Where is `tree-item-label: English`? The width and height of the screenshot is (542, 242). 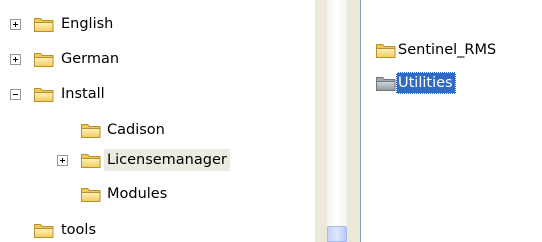
tree-item-label: English is located at coordinates (87, 24).